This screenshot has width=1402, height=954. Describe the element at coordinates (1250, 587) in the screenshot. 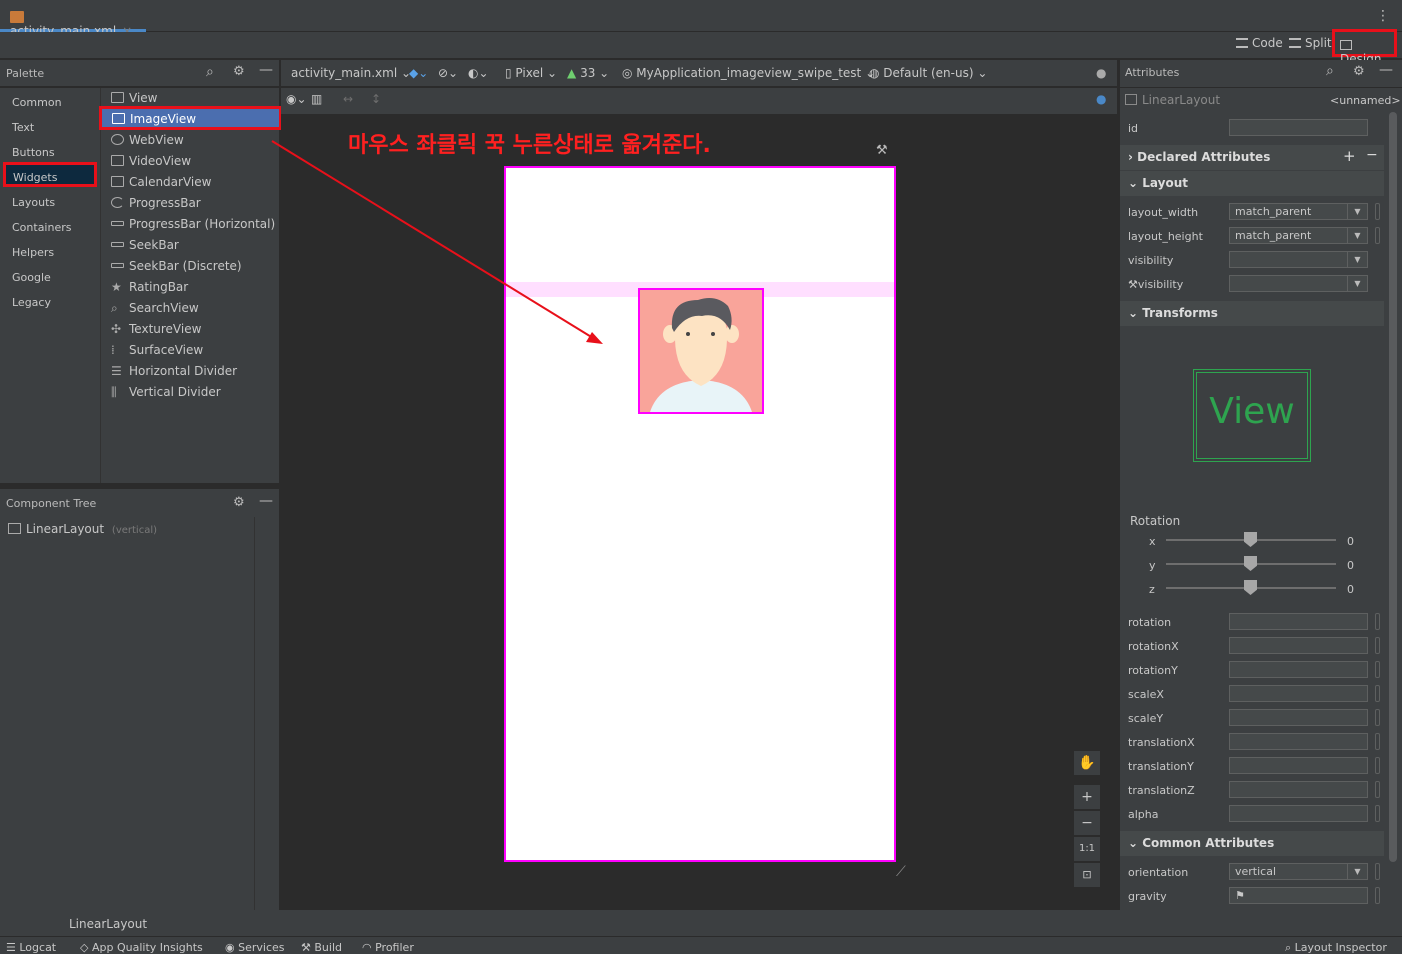

I see `rotation-z-knob` at that location.